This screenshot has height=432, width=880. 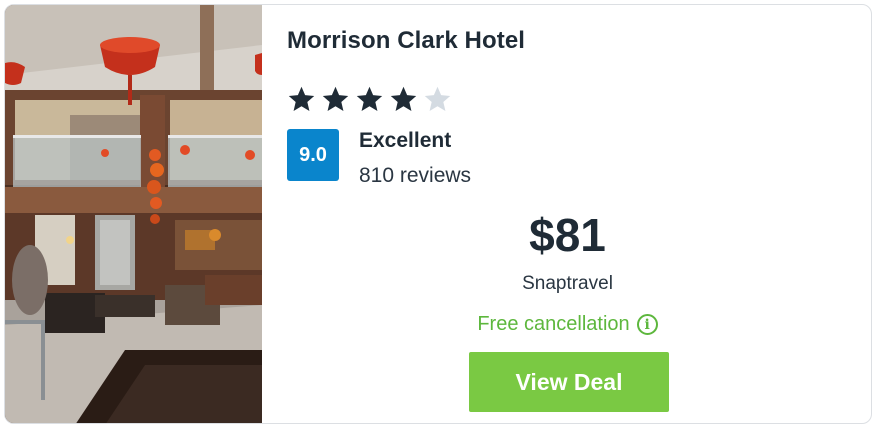 What do you see at coordinates (567, 235) in the screenshot?
I see `deal-price: $81` at bounding box center [567, 235].